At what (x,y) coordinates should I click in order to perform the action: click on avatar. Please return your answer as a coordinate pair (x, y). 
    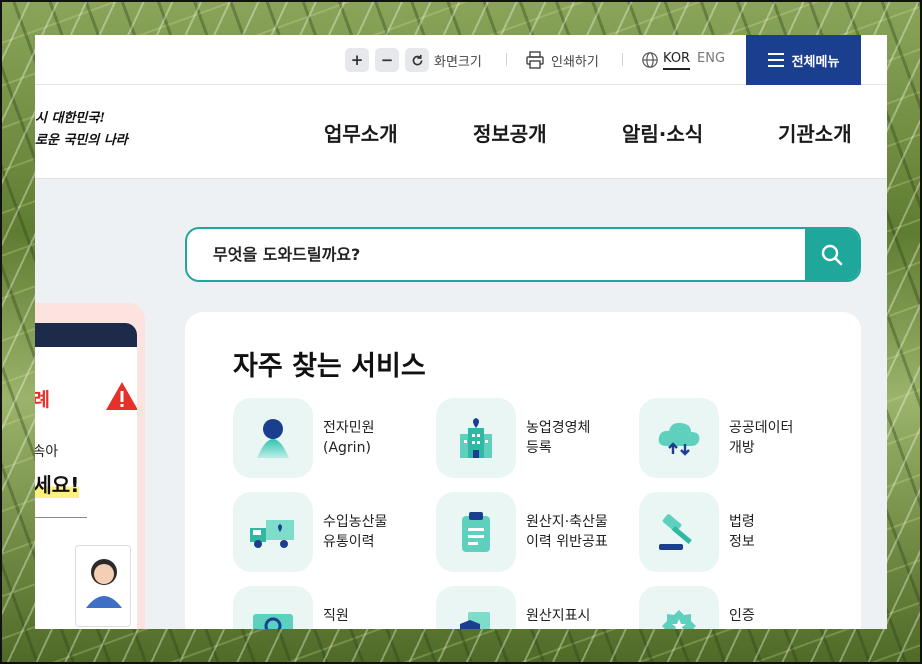
    Looking at the image, I should click on (103, 586).